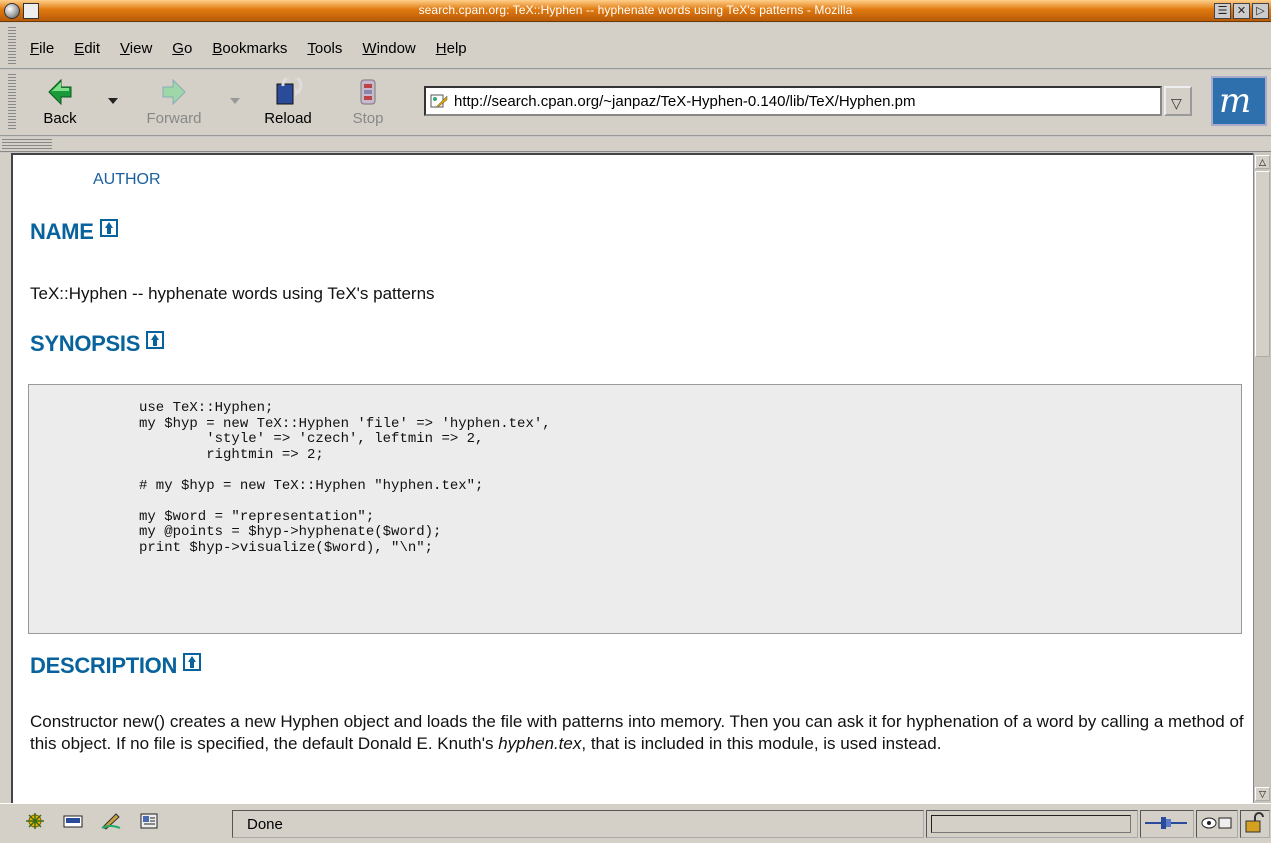 The width and height of the screenshot is (1271, 843). What do you see at coordinates (62, 231) in the screenshot?
I see `name-heading-text: NAME` at bounding box center [62, 231].